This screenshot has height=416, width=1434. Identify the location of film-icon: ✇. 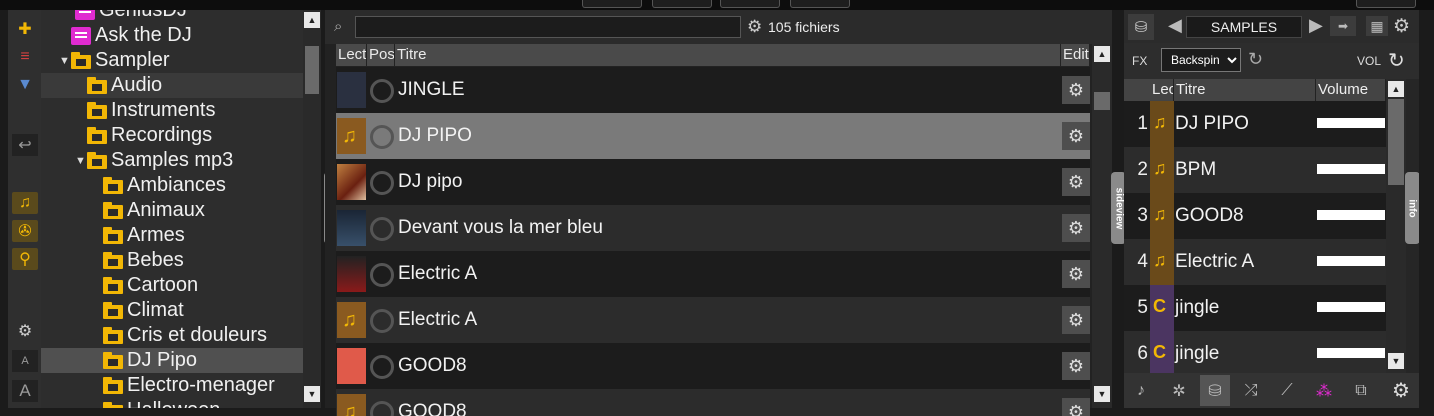
(25, 231).